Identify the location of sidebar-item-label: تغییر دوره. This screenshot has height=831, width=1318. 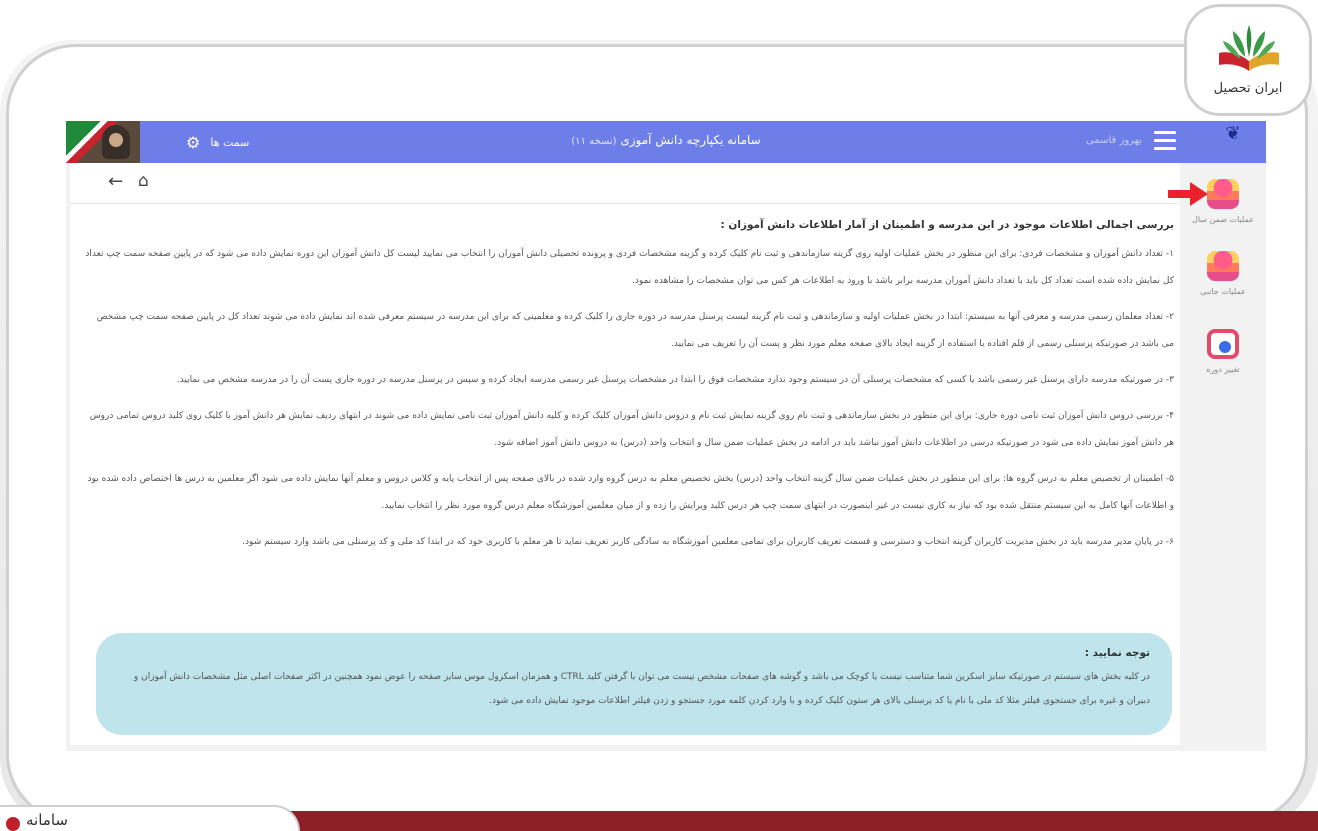
(1223, 369).